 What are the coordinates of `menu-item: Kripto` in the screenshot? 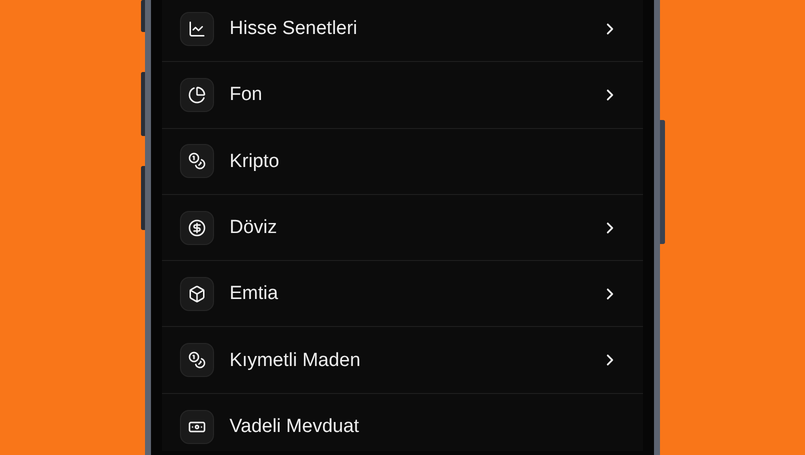 It's located at (415, 161).